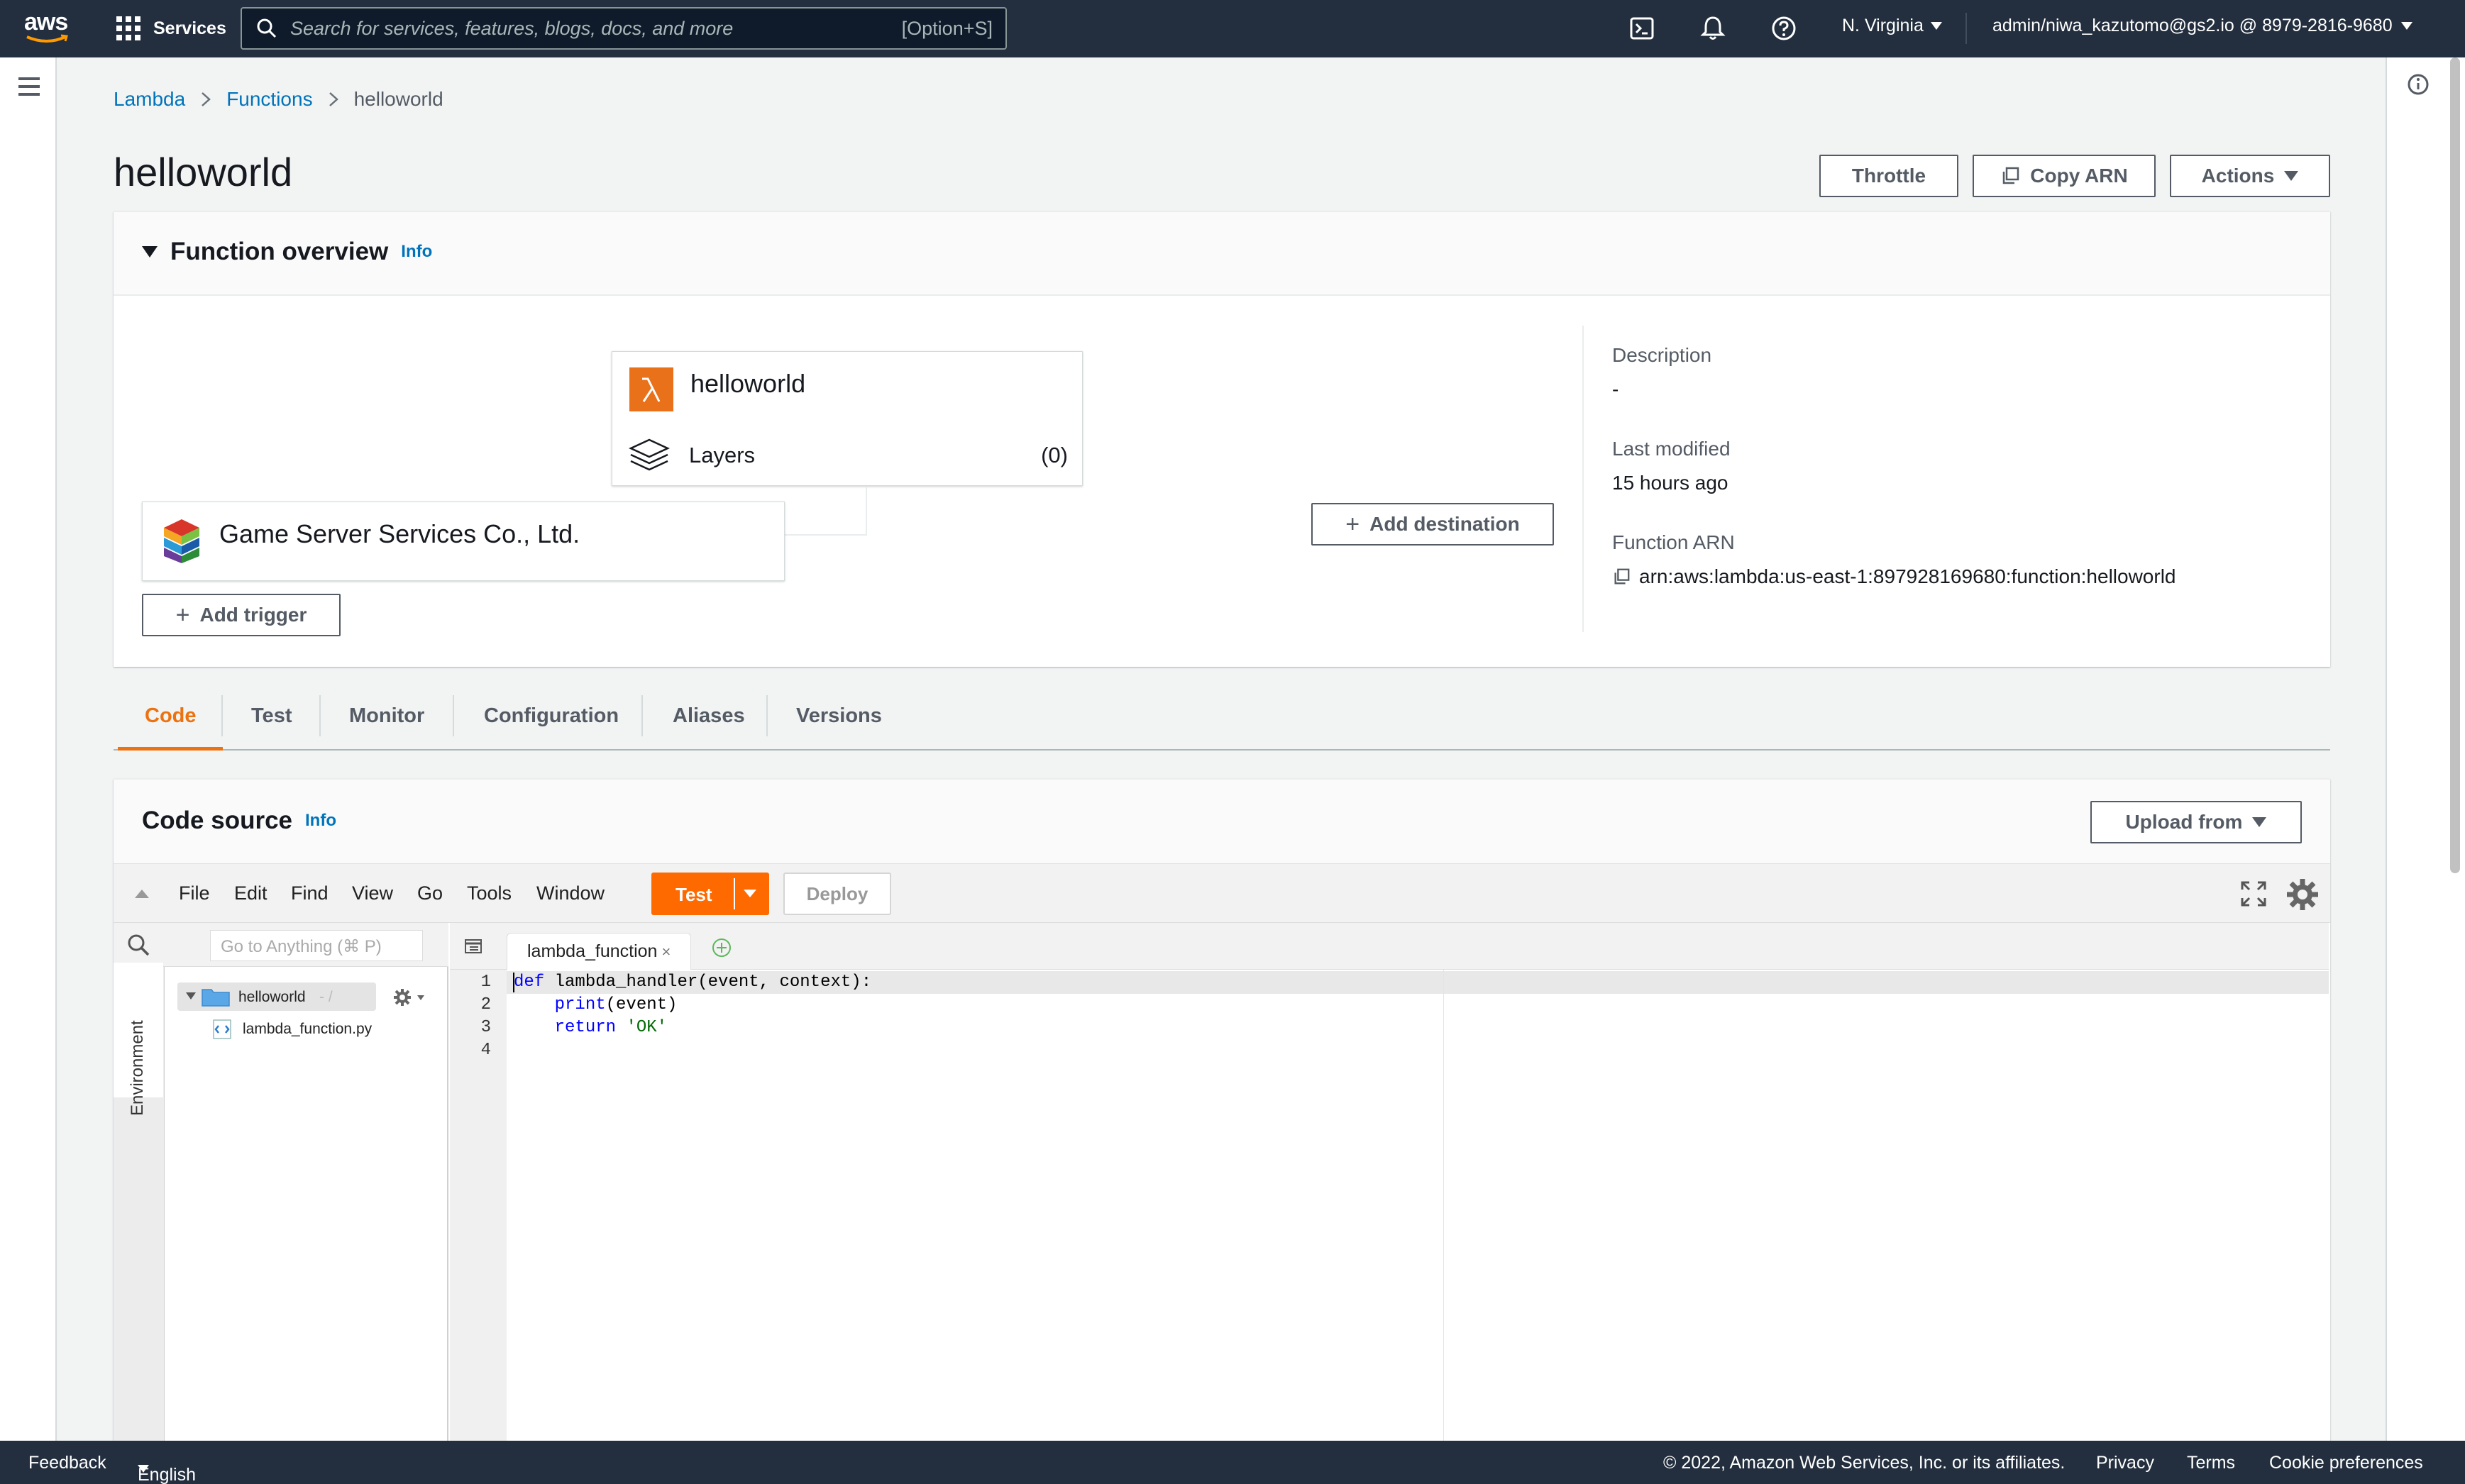 This screenshot has width=2465, height=1484. Describe the element at coordinates (149, 100) in the screenshot. I see `breadcrumb-lambda: Lambda` at that location.